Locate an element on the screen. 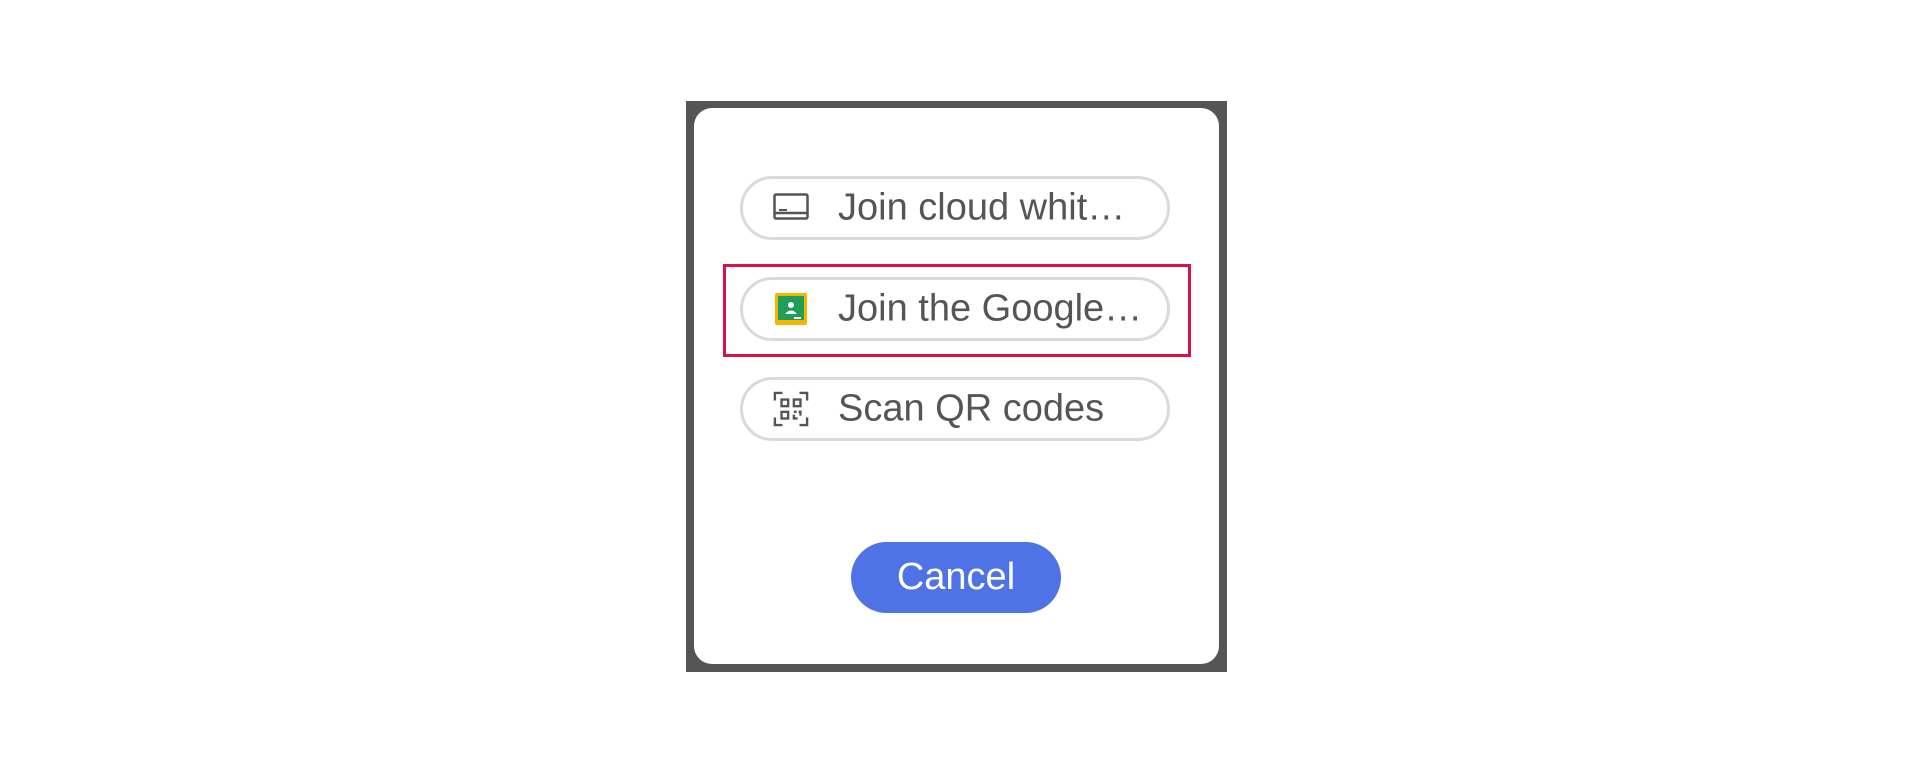 Image resolution: width=1921 pixels, height=769 pixels. scan-qr-codes-label: Scan QR codes is located at coordinates (971, 408).